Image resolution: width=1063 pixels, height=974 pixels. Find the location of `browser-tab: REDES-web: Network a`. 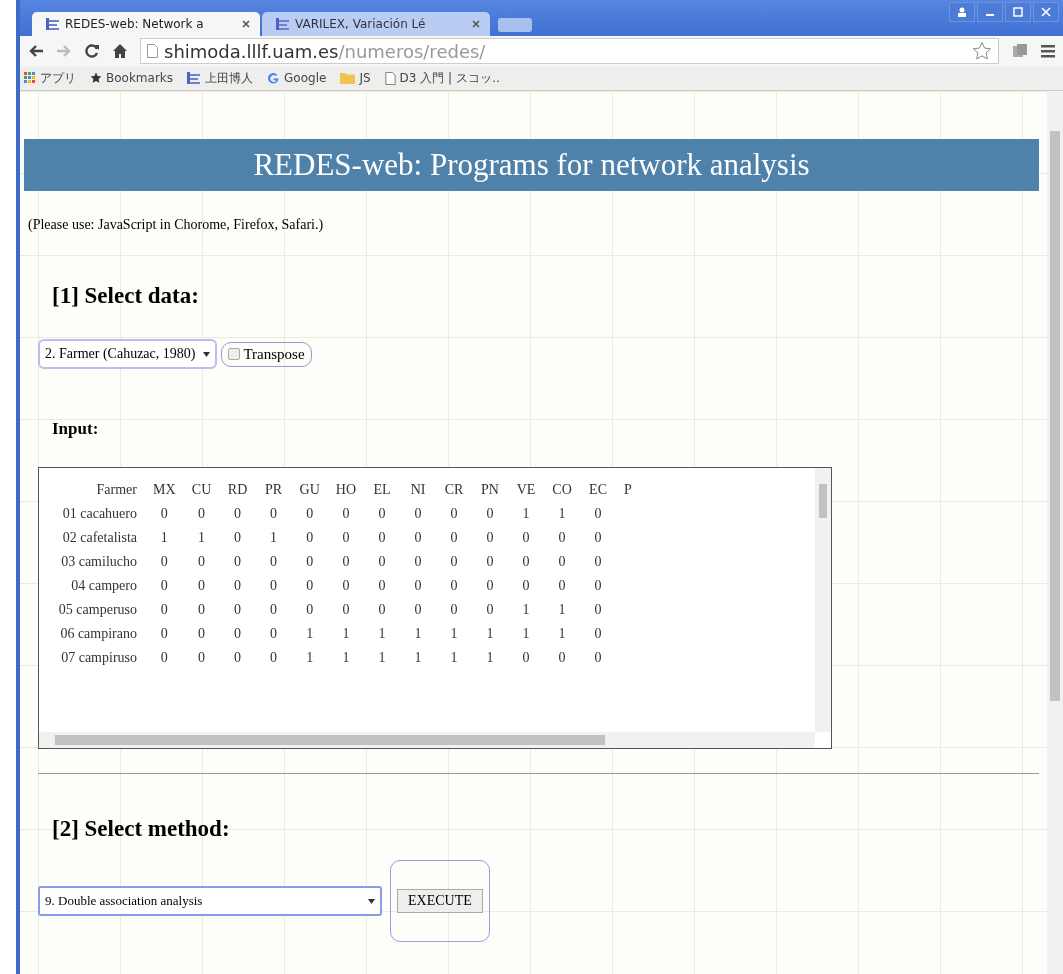

browser-tab: REDES-web: Network a is located at coordinates (146, 24).